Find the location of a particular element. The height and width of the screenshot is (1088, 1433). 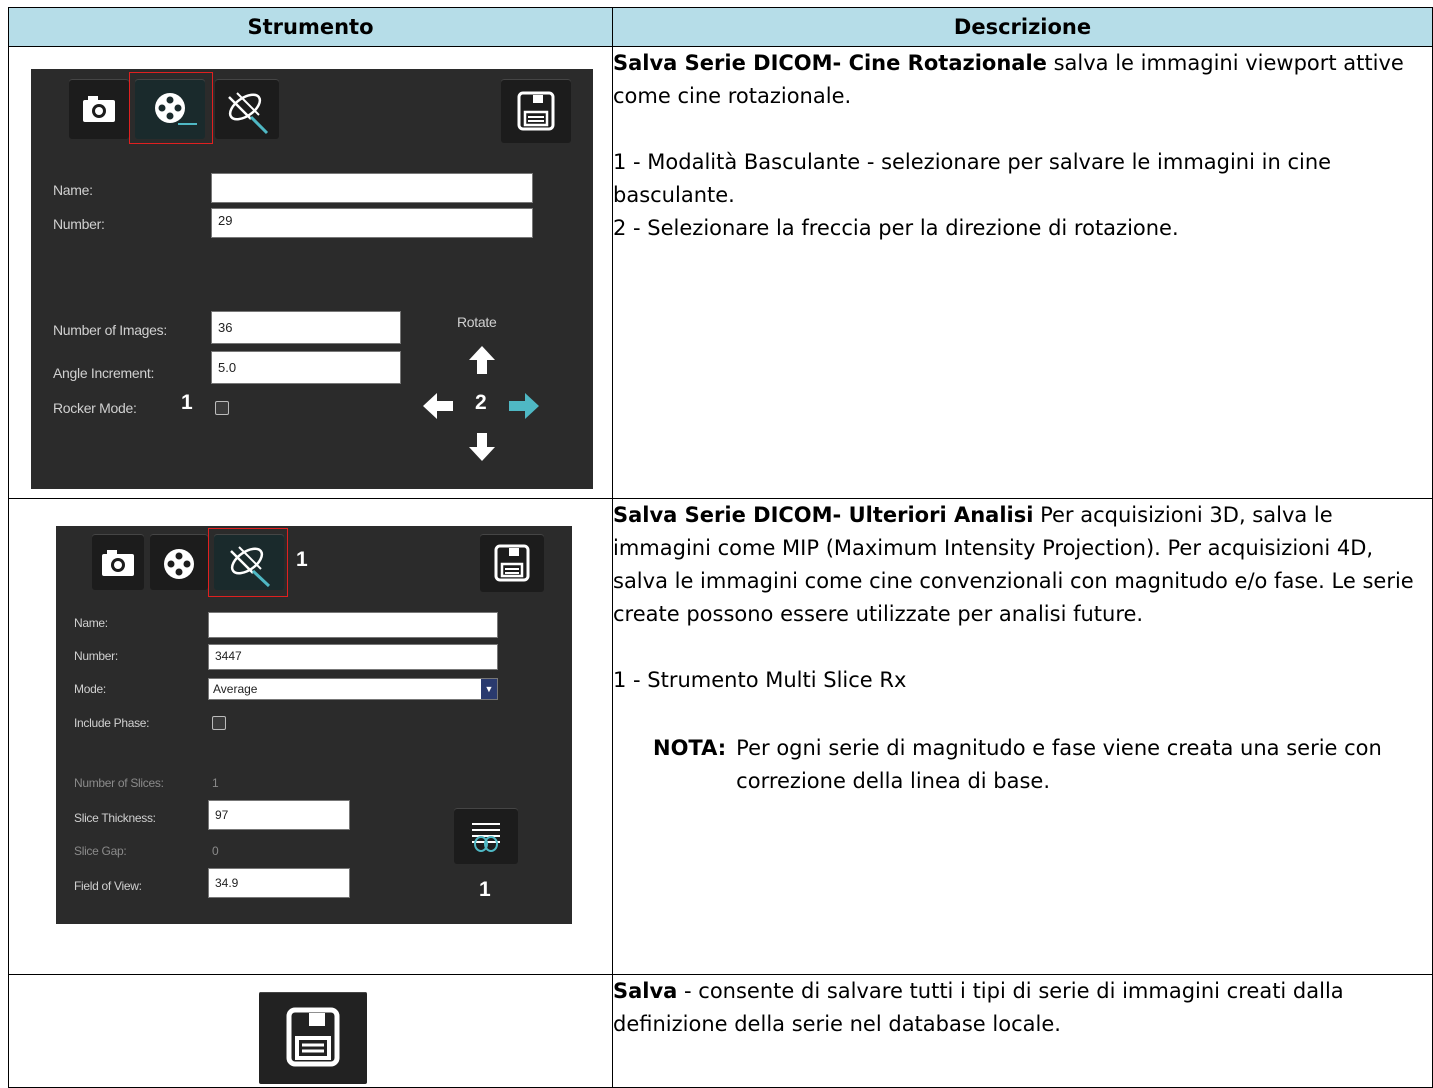

number-of-slices-value: 1 is located at coordinates (215, 783).